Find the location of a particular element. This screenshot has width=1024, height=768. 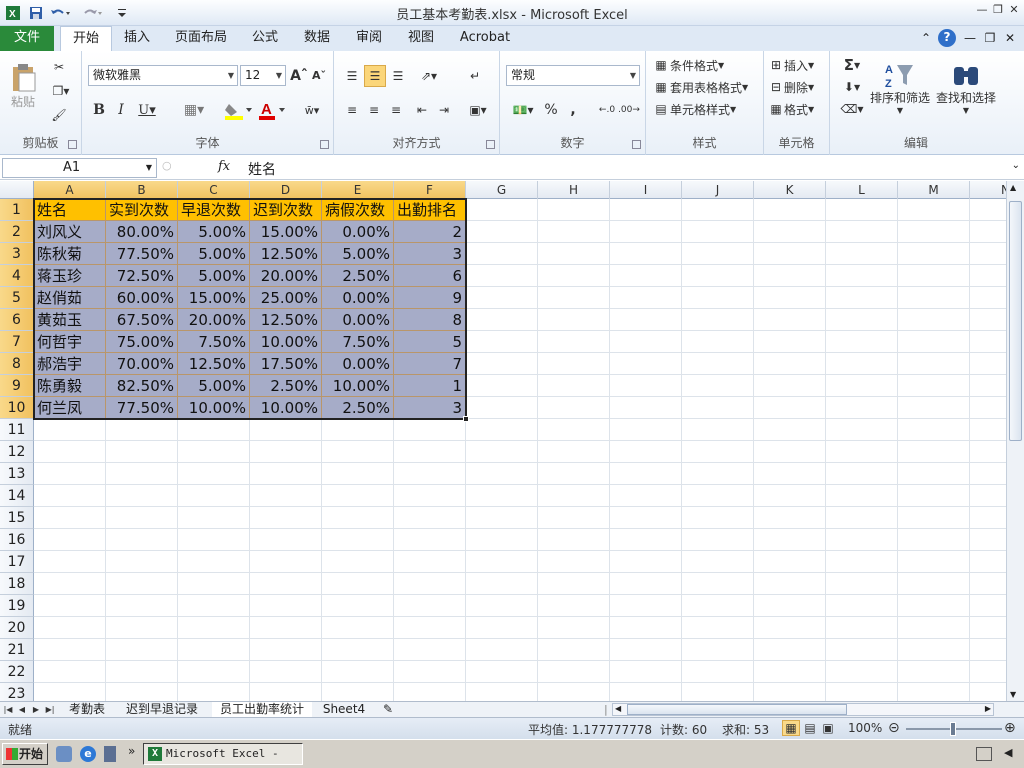

horizontal-scroll-thumb is located at coordinates (737, 709).